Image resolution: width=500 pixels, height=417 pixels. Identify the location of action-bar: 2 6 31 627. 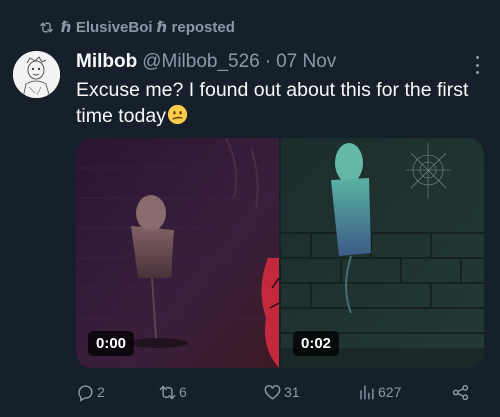
(276, 392).